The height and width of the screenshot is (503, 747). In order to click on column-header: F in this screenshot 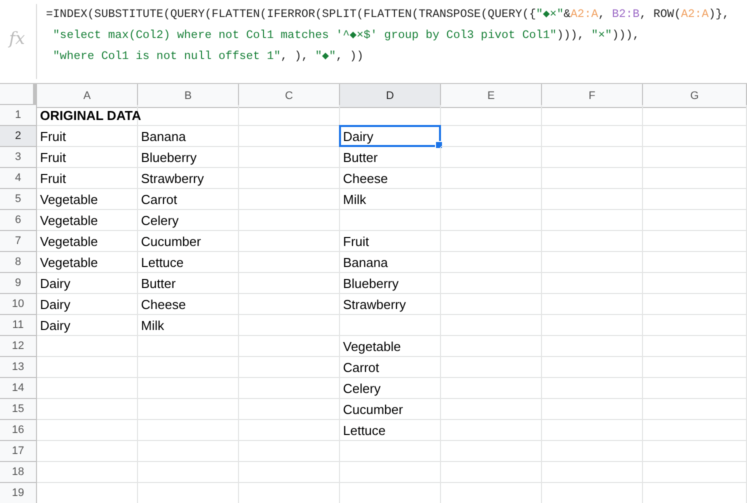, I will do `click(592, 96)`.